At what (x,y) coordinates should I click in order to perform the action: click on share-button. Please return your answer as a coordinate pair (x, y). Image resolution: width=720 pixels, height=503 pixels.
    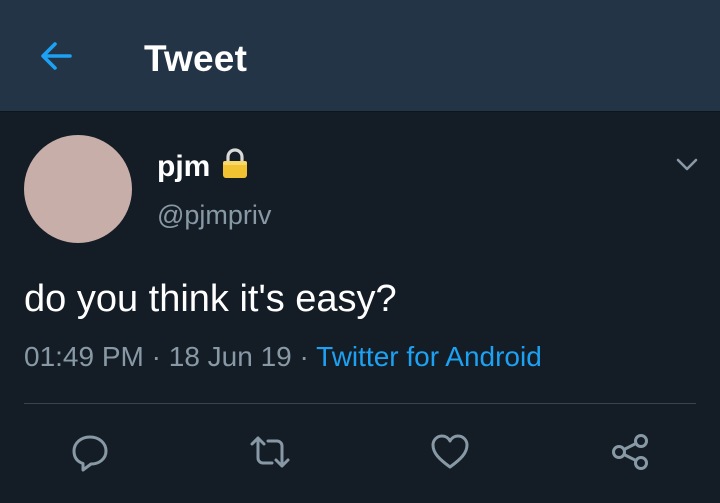
    Looking at the image, I should click on (630, 452).